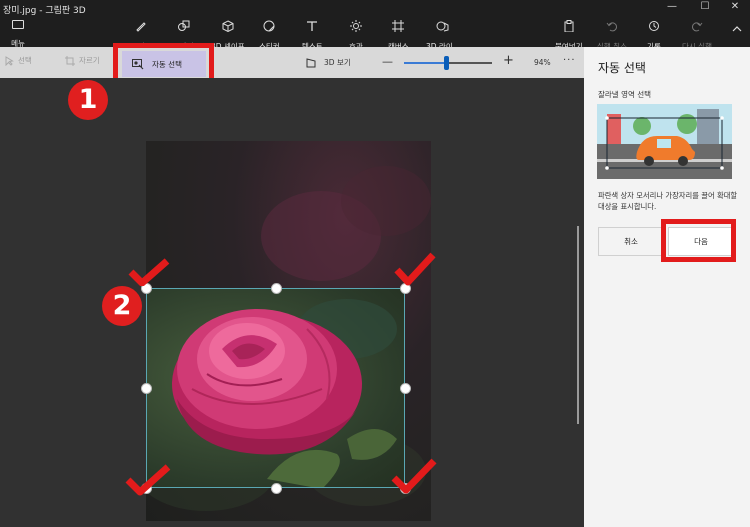 The image size is (750, 527). What do you see at coordinates (625, 94) in the screenshot?
I see `panel-subtitle: 잘라낼 영역 선택` at bounding box center [625, 94].